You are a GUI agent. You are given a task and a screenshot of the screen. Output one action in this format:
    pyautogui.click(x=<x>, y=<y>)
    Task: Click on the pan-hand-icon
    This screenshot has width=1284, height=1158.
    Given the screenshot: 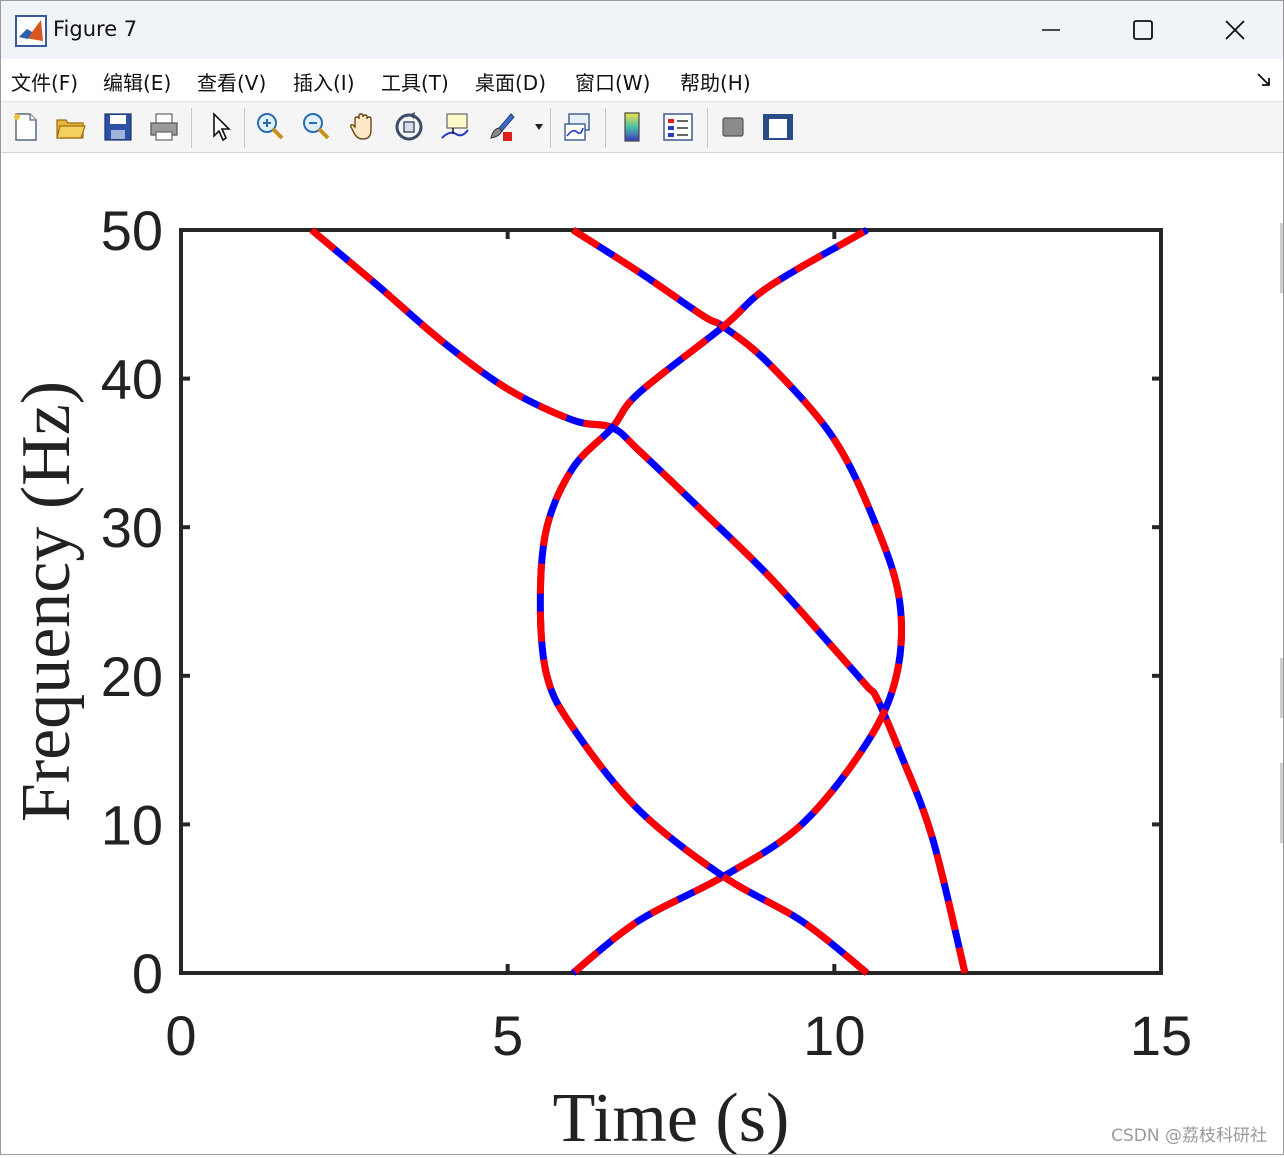 What is the action you would take?
    pyautogui.click(x=363, y=127)
    